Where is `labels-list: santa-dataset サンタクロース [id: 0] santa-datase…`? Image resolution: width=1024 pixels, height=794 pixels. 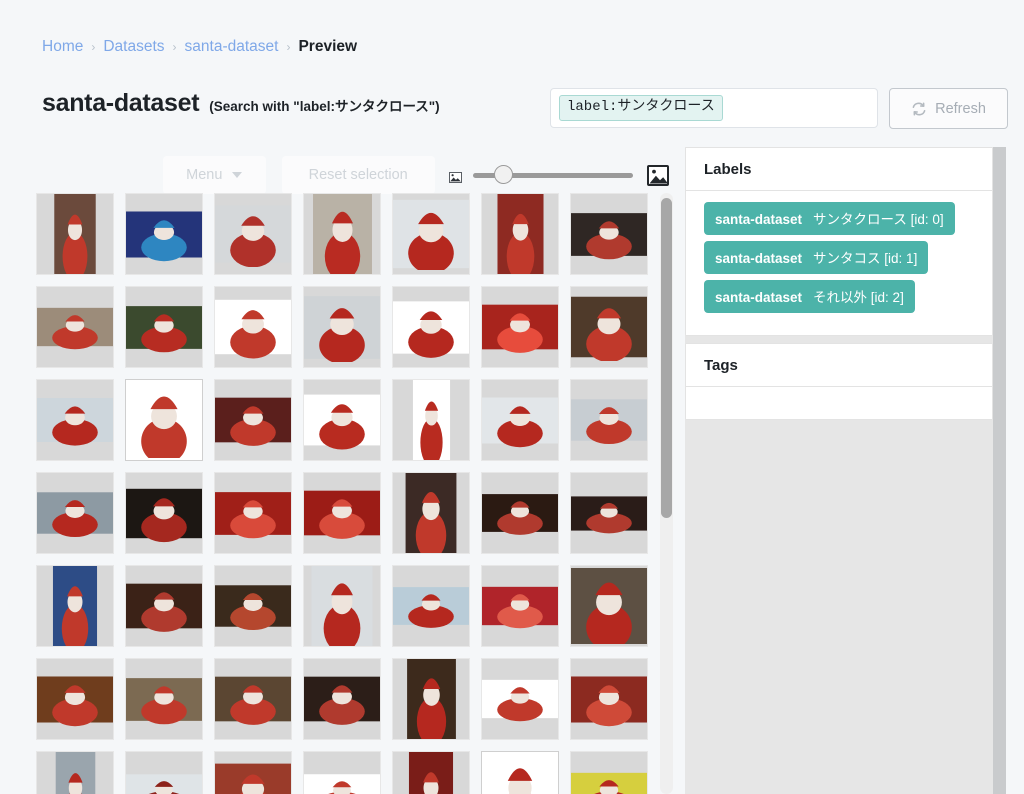 labels-list: santa-dataset サンタクロース [id: 0] santa-datase… is located at coordinates (839, 263).